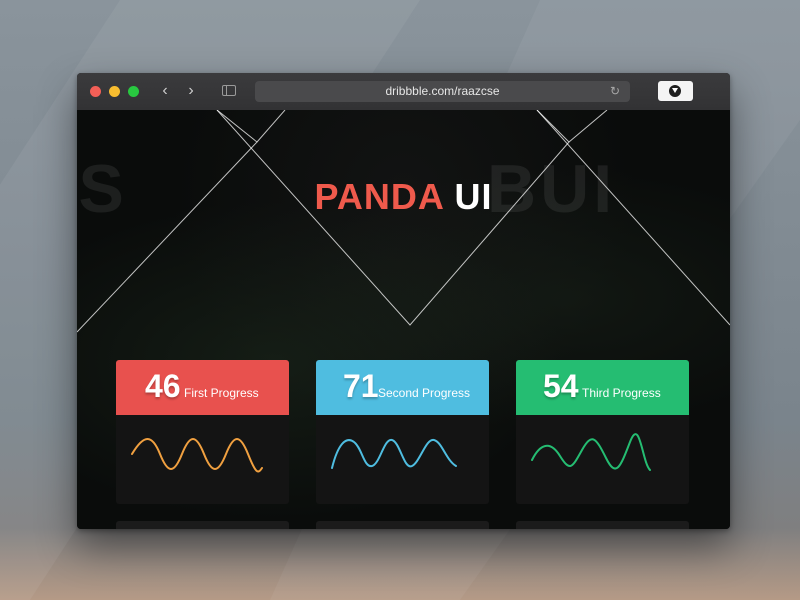  I want to click on minimize-window-button, so click(114, 91).